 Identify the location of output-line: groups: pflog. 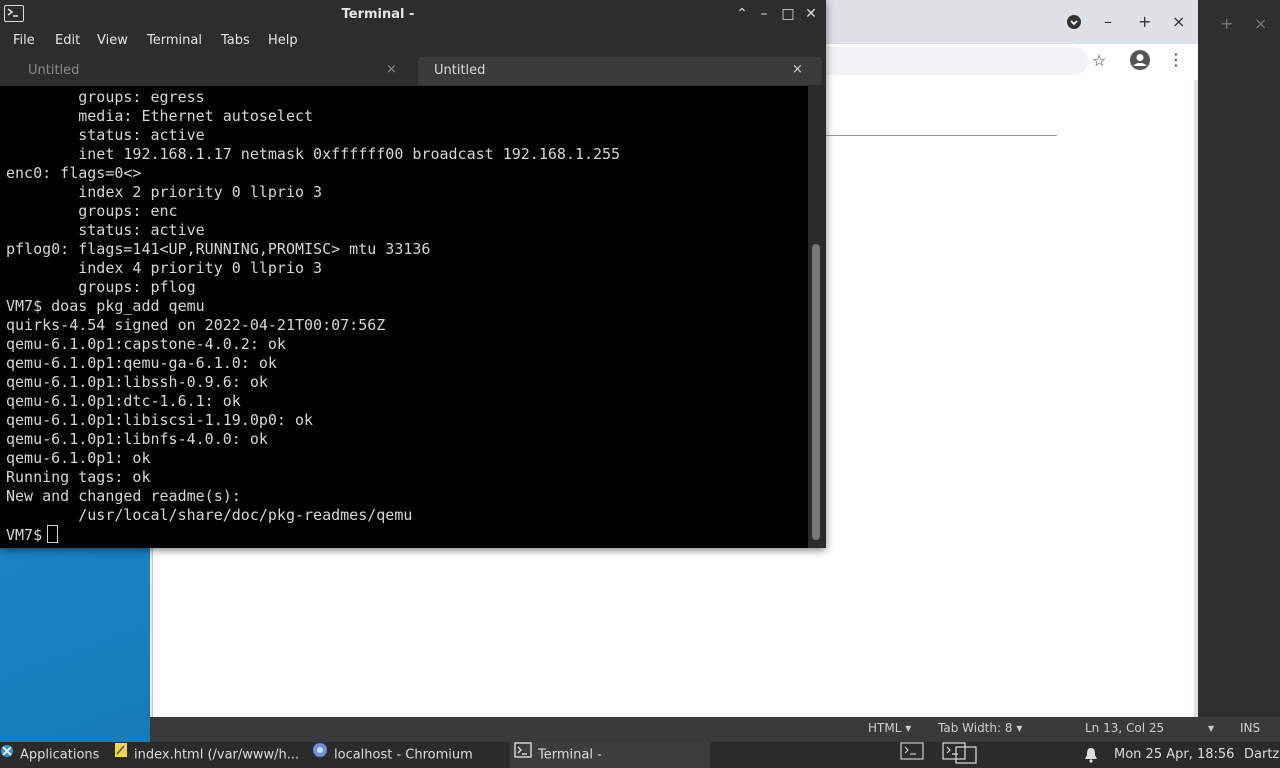
(101, 287).